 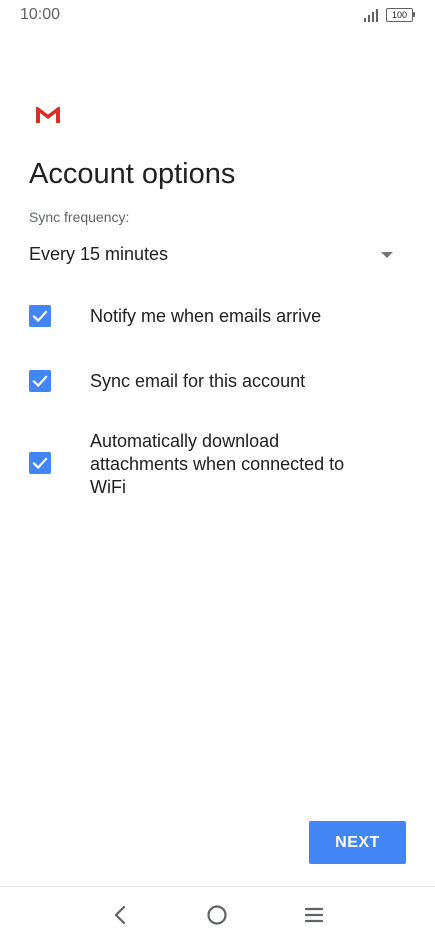 I want to click on signal-icon, so click(x=371, y=15).